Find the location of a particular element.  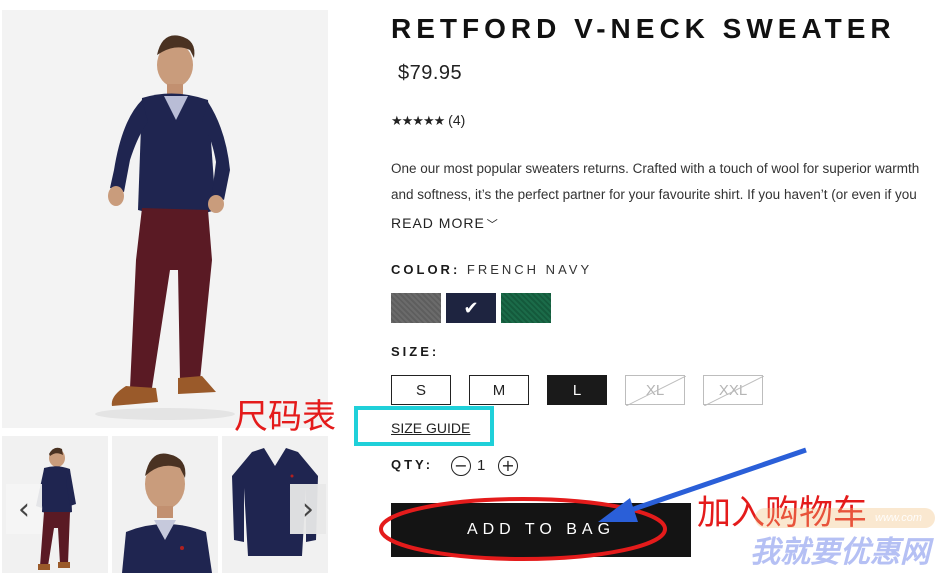

minus-icon: − is located at coordinates (461, 465).